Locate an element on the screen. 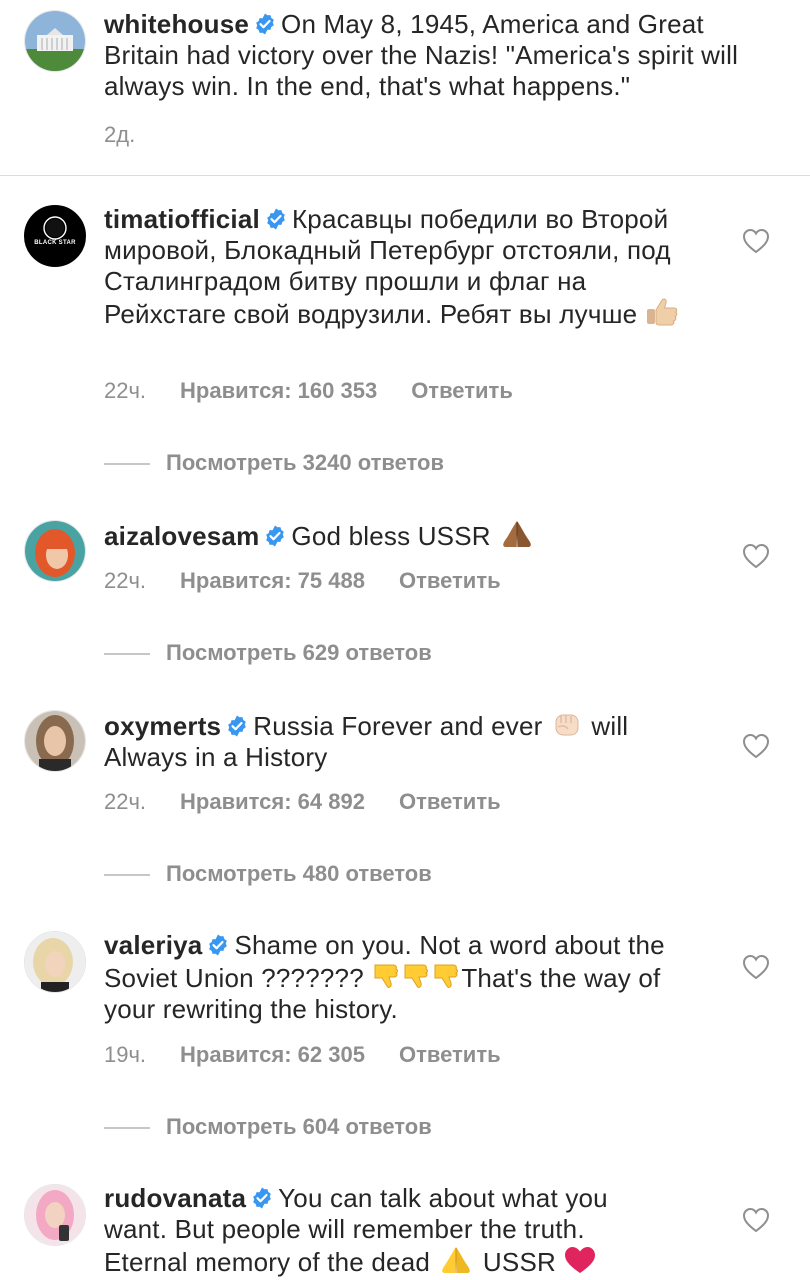 Image resolution: width=810 pixels, height=1280 pixels. avatar-oxymerts is located at coordinates (55, 741).